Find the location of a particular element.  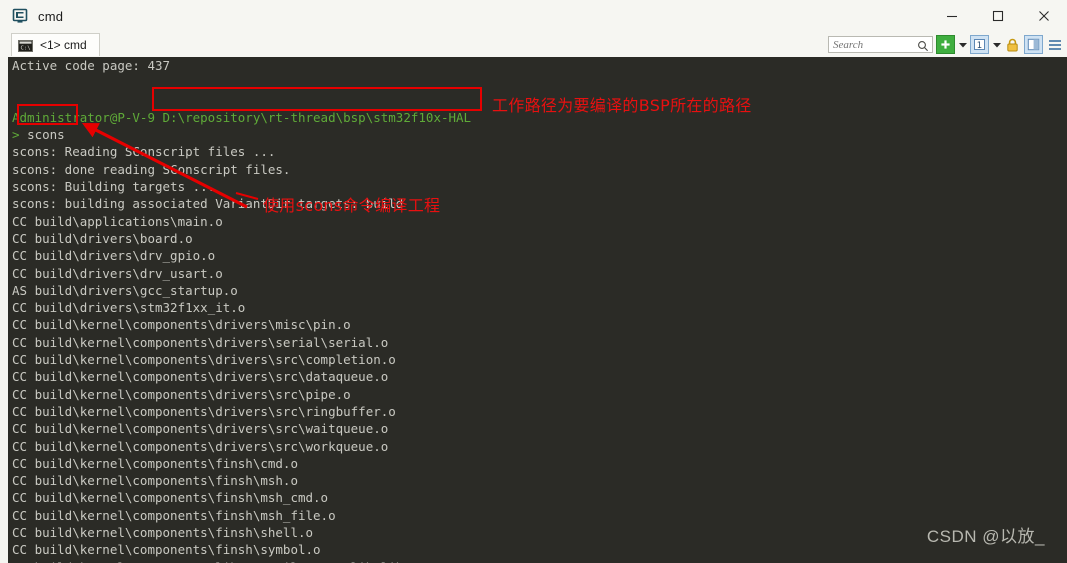

prompt-user-host: Administrator@P-V-9 is located at coordinates (87, 117).